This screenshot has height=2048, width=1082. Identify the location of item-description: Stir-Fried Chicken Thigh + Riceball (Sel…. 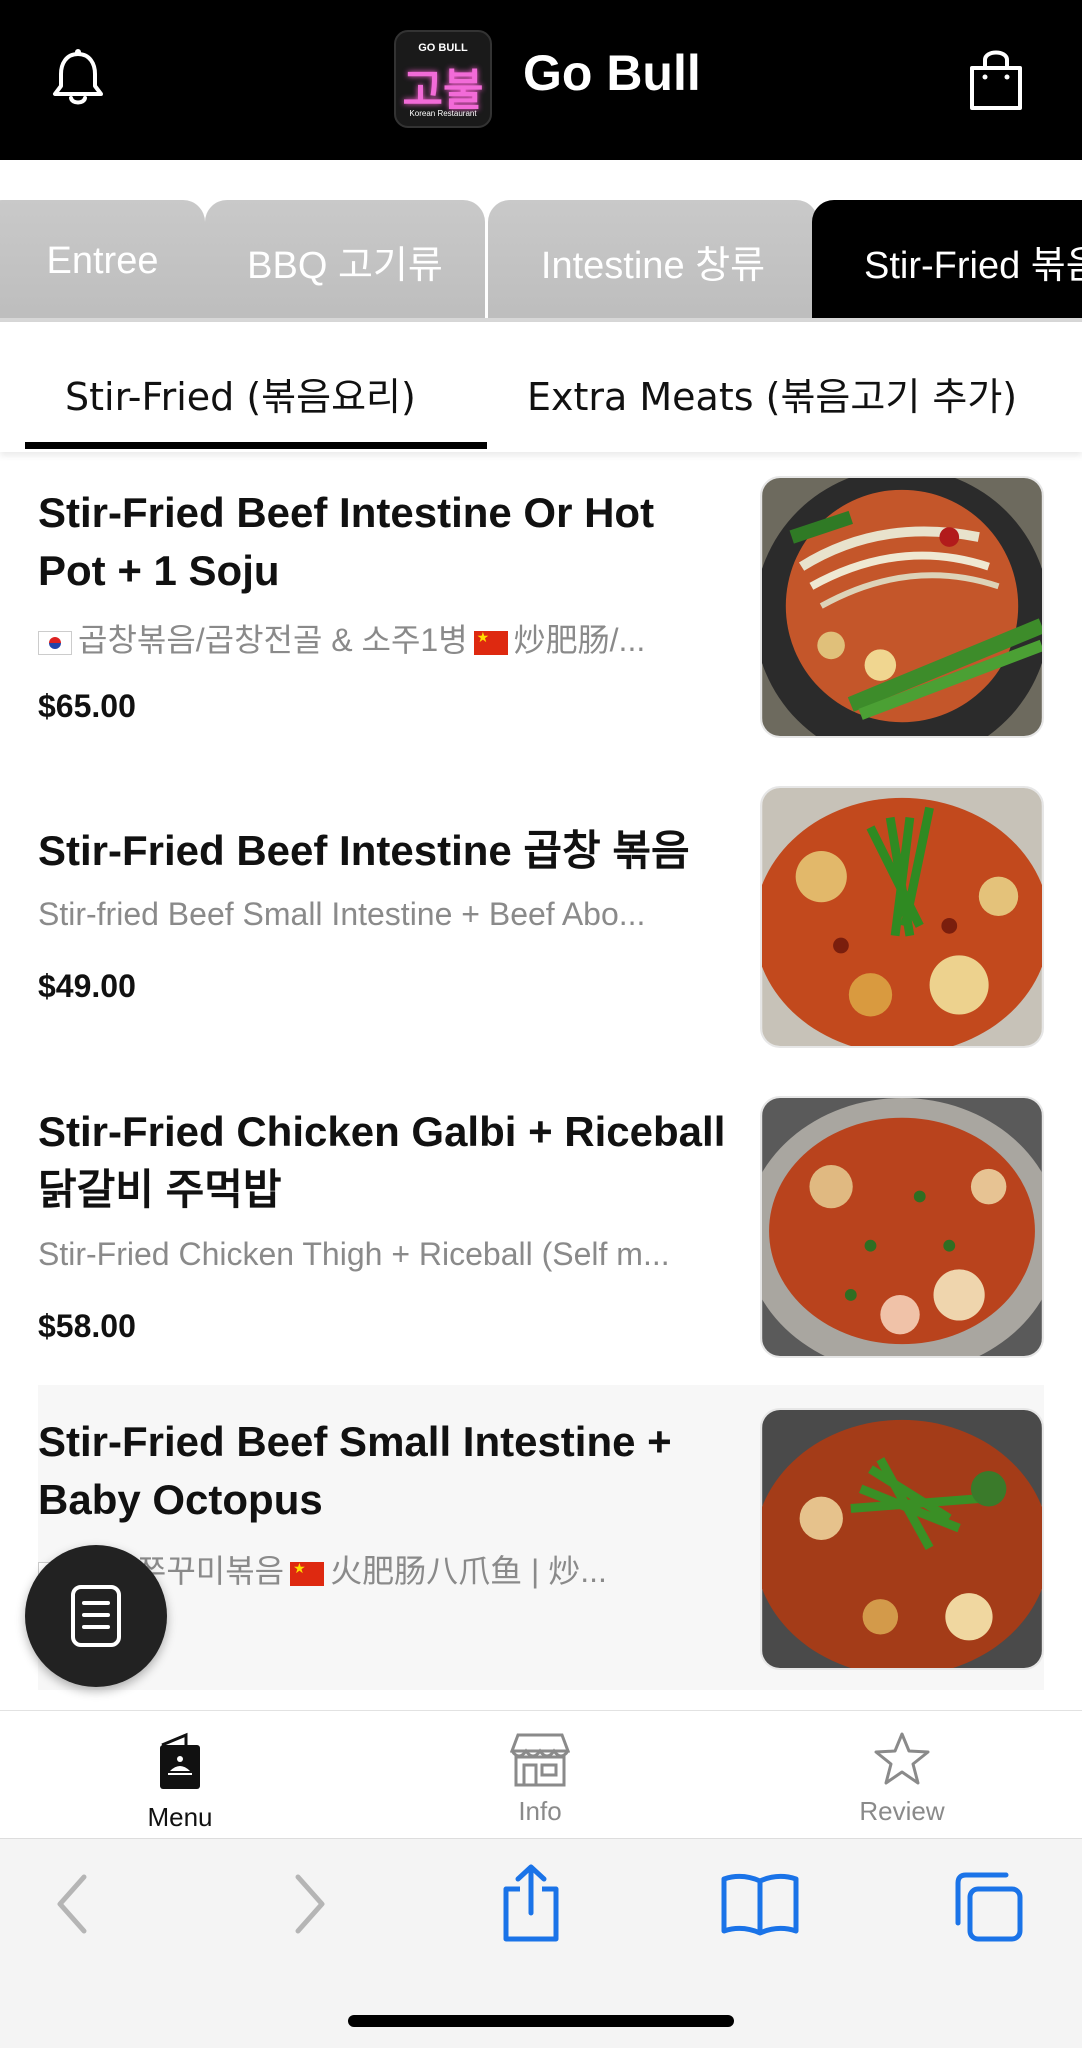
(354, 1254).